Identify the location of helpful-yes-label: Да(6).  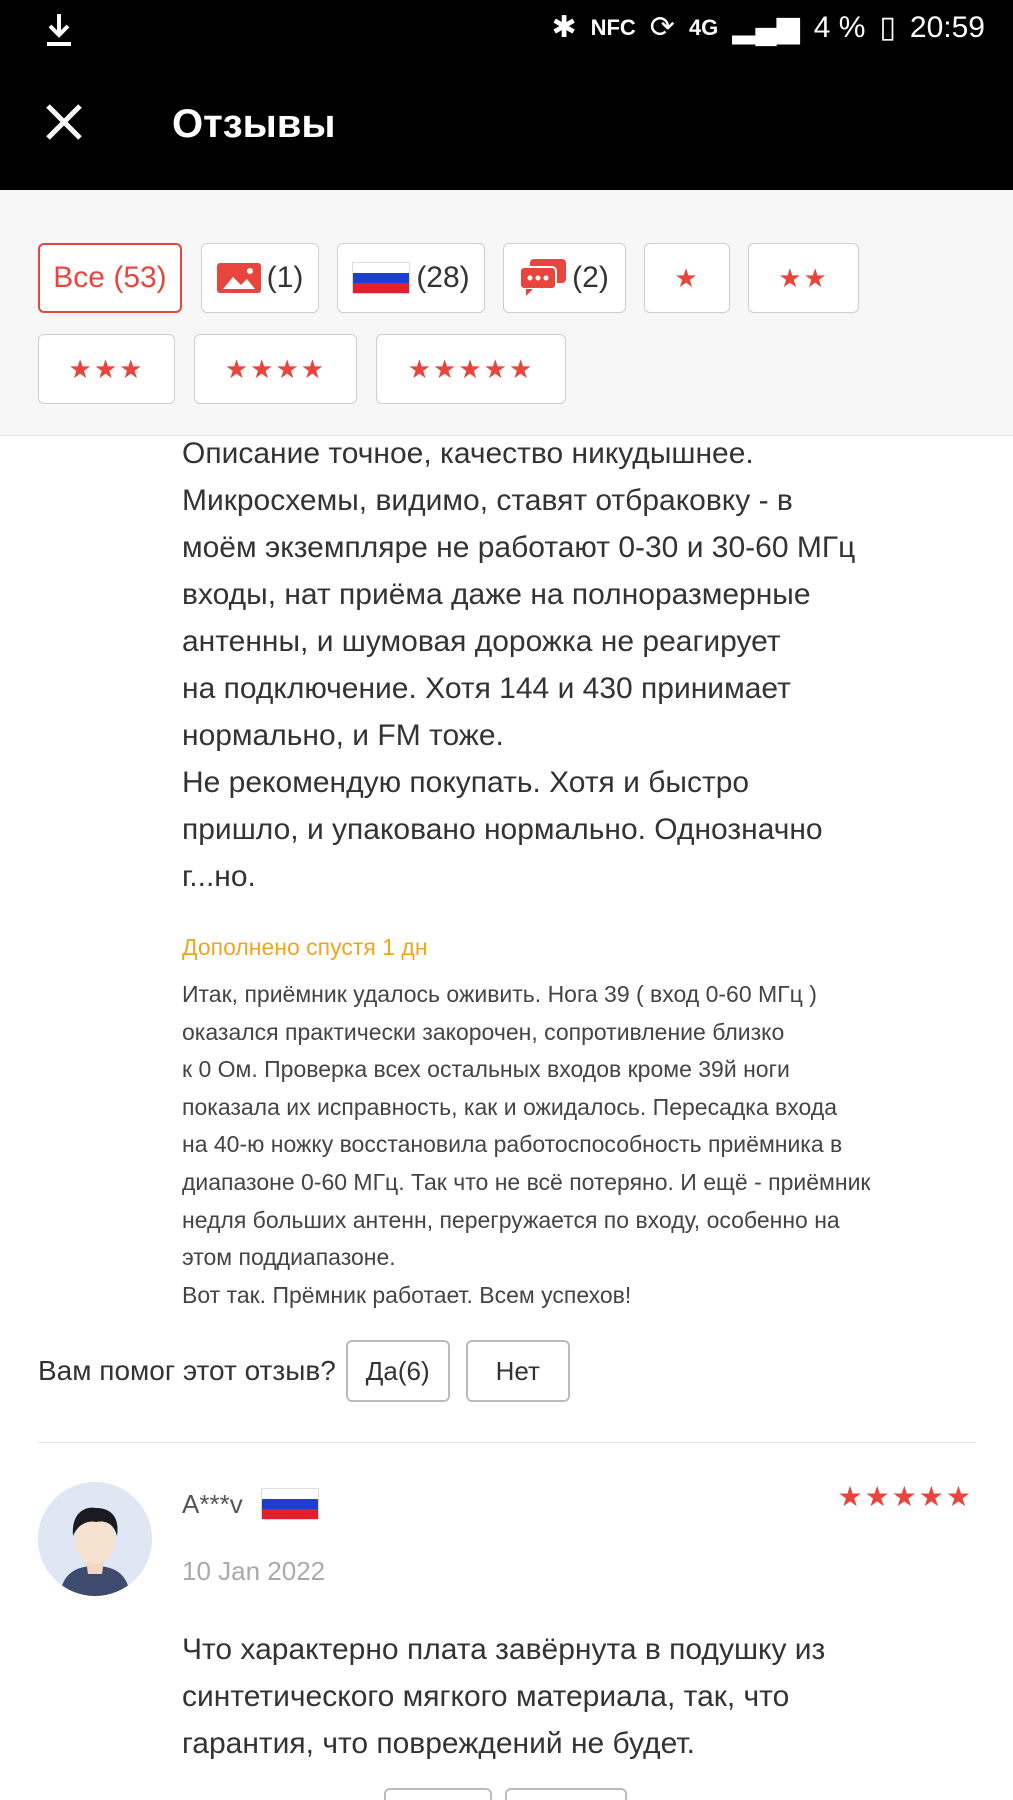
(397, 1370).